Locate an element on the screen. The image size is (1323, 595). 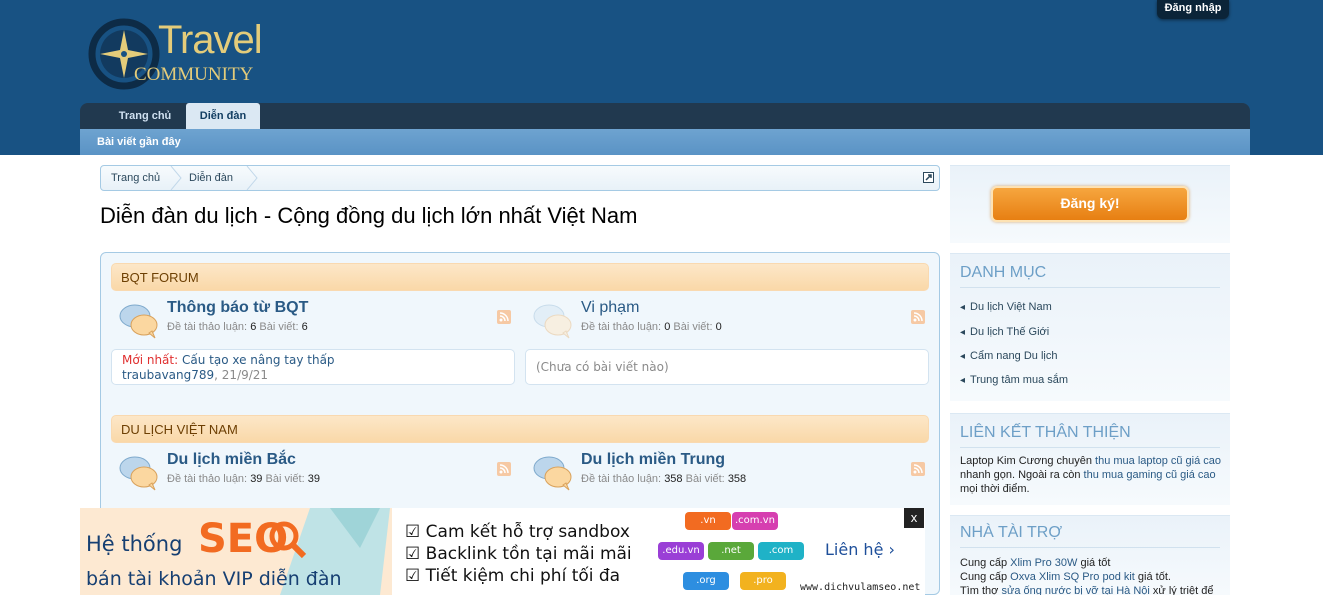
domain-tag: .com.vn is located at coordinates (755, 521).